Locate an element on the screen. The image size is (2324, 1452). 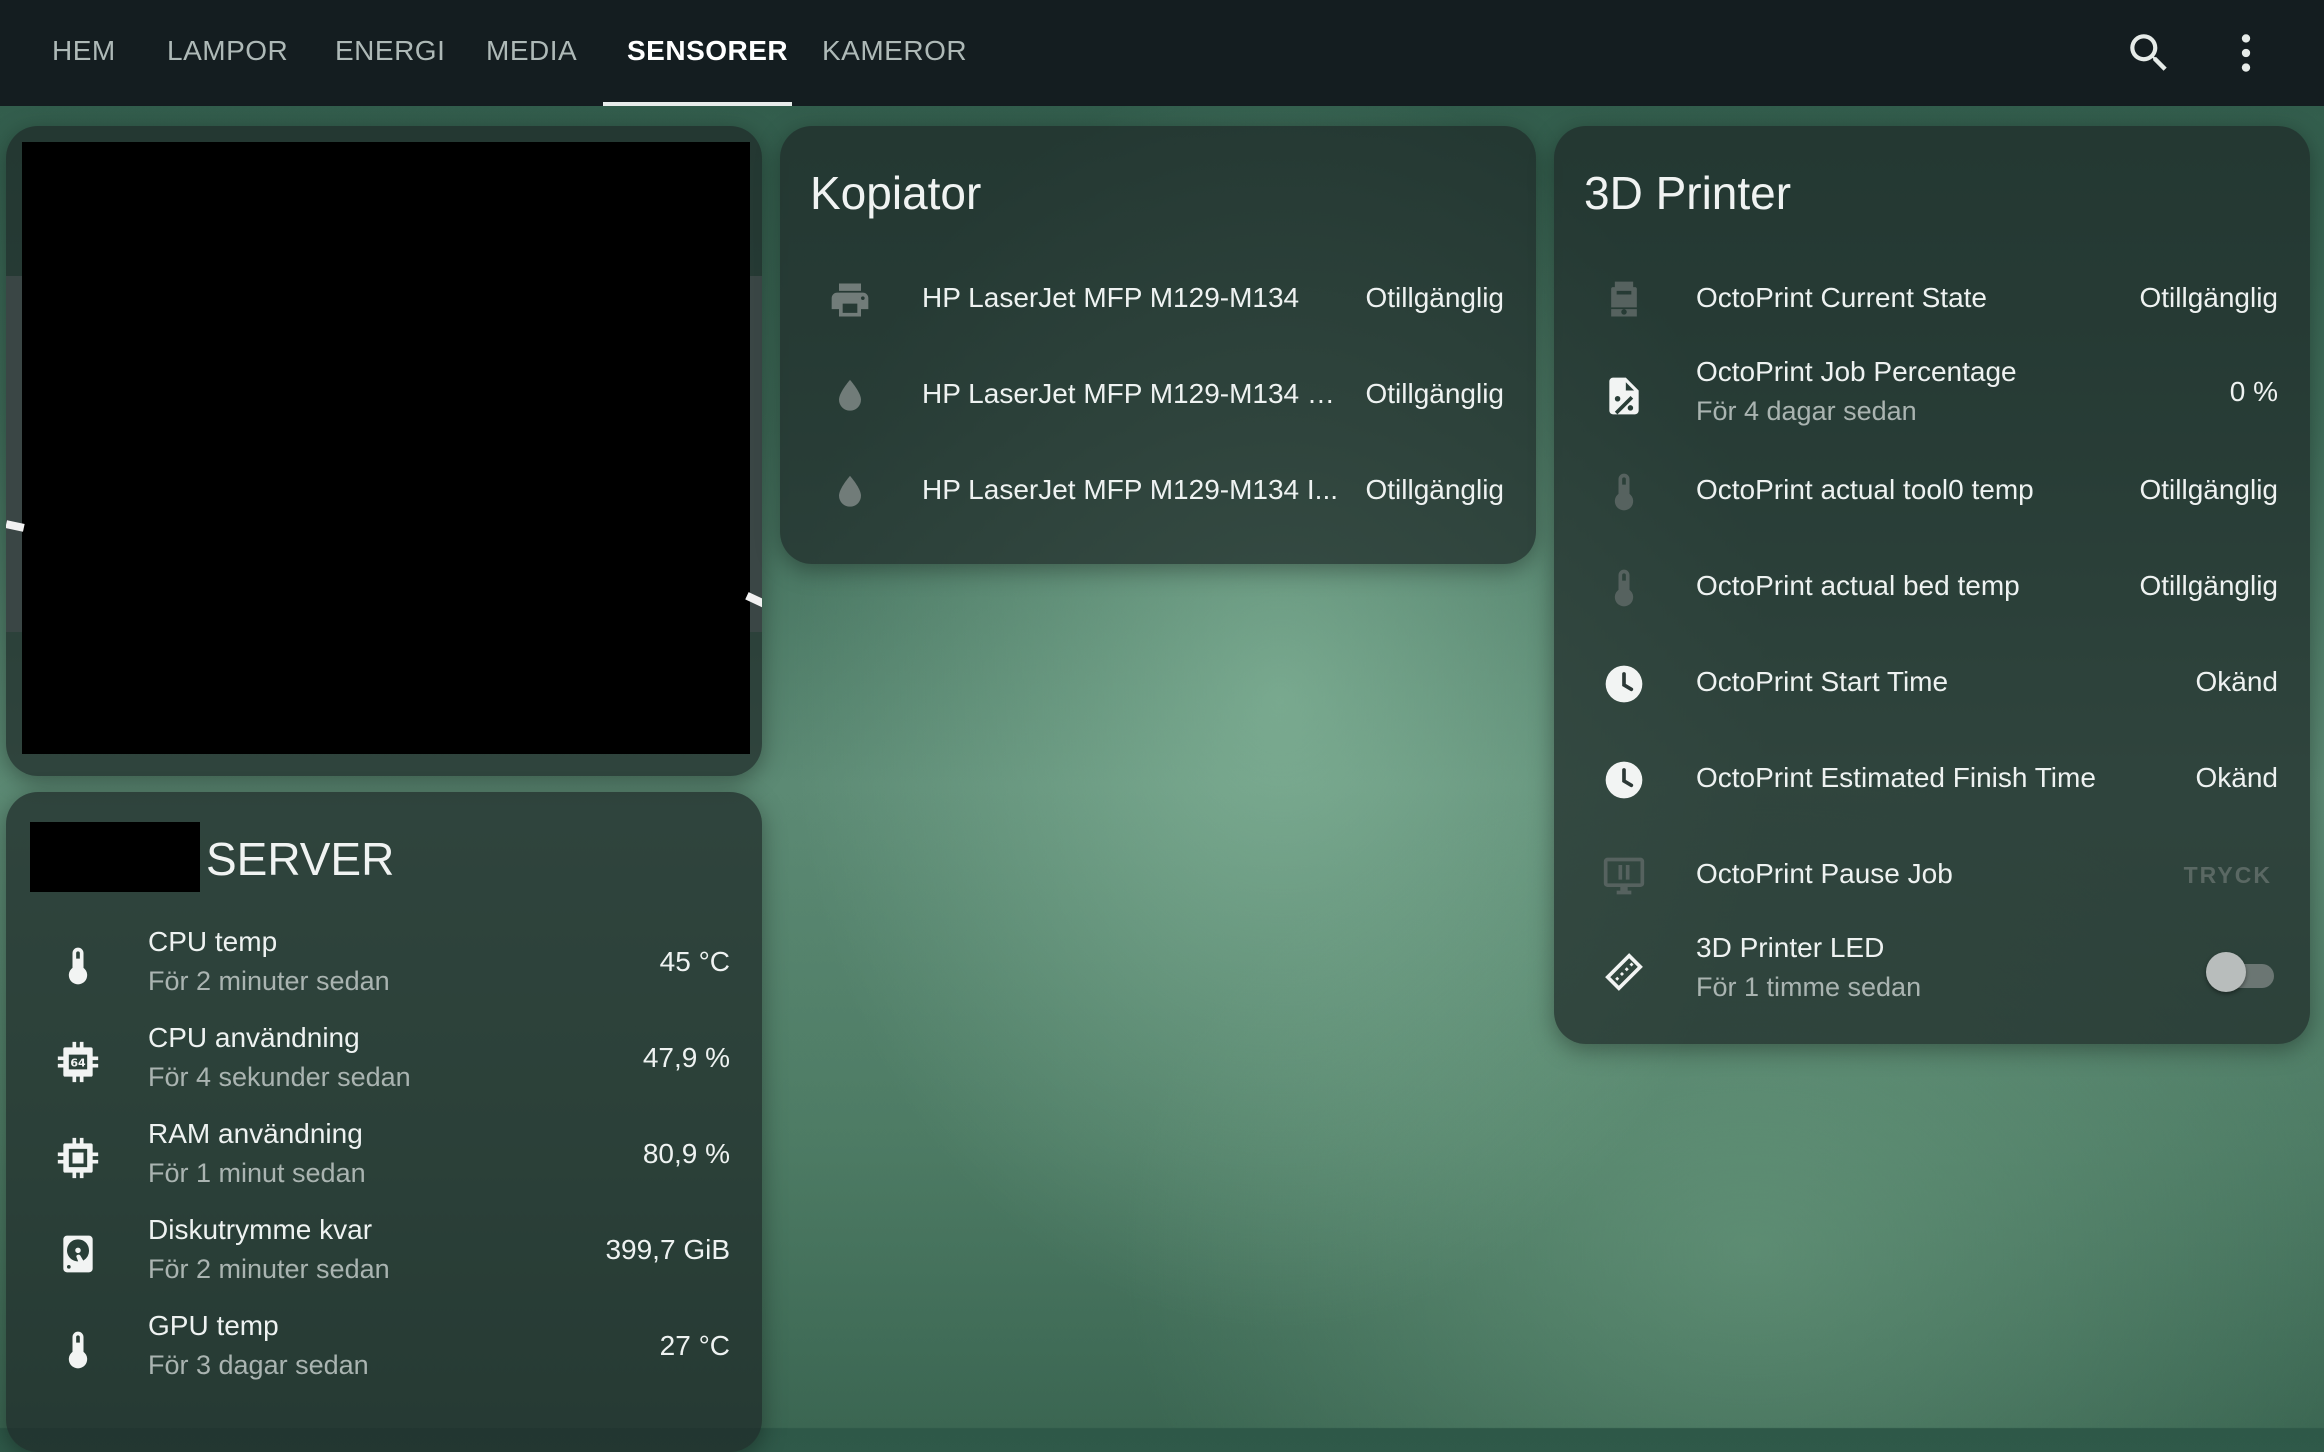
entity-last-changed: För 4 sekunder sedan is located at coordinates (279, 1077).